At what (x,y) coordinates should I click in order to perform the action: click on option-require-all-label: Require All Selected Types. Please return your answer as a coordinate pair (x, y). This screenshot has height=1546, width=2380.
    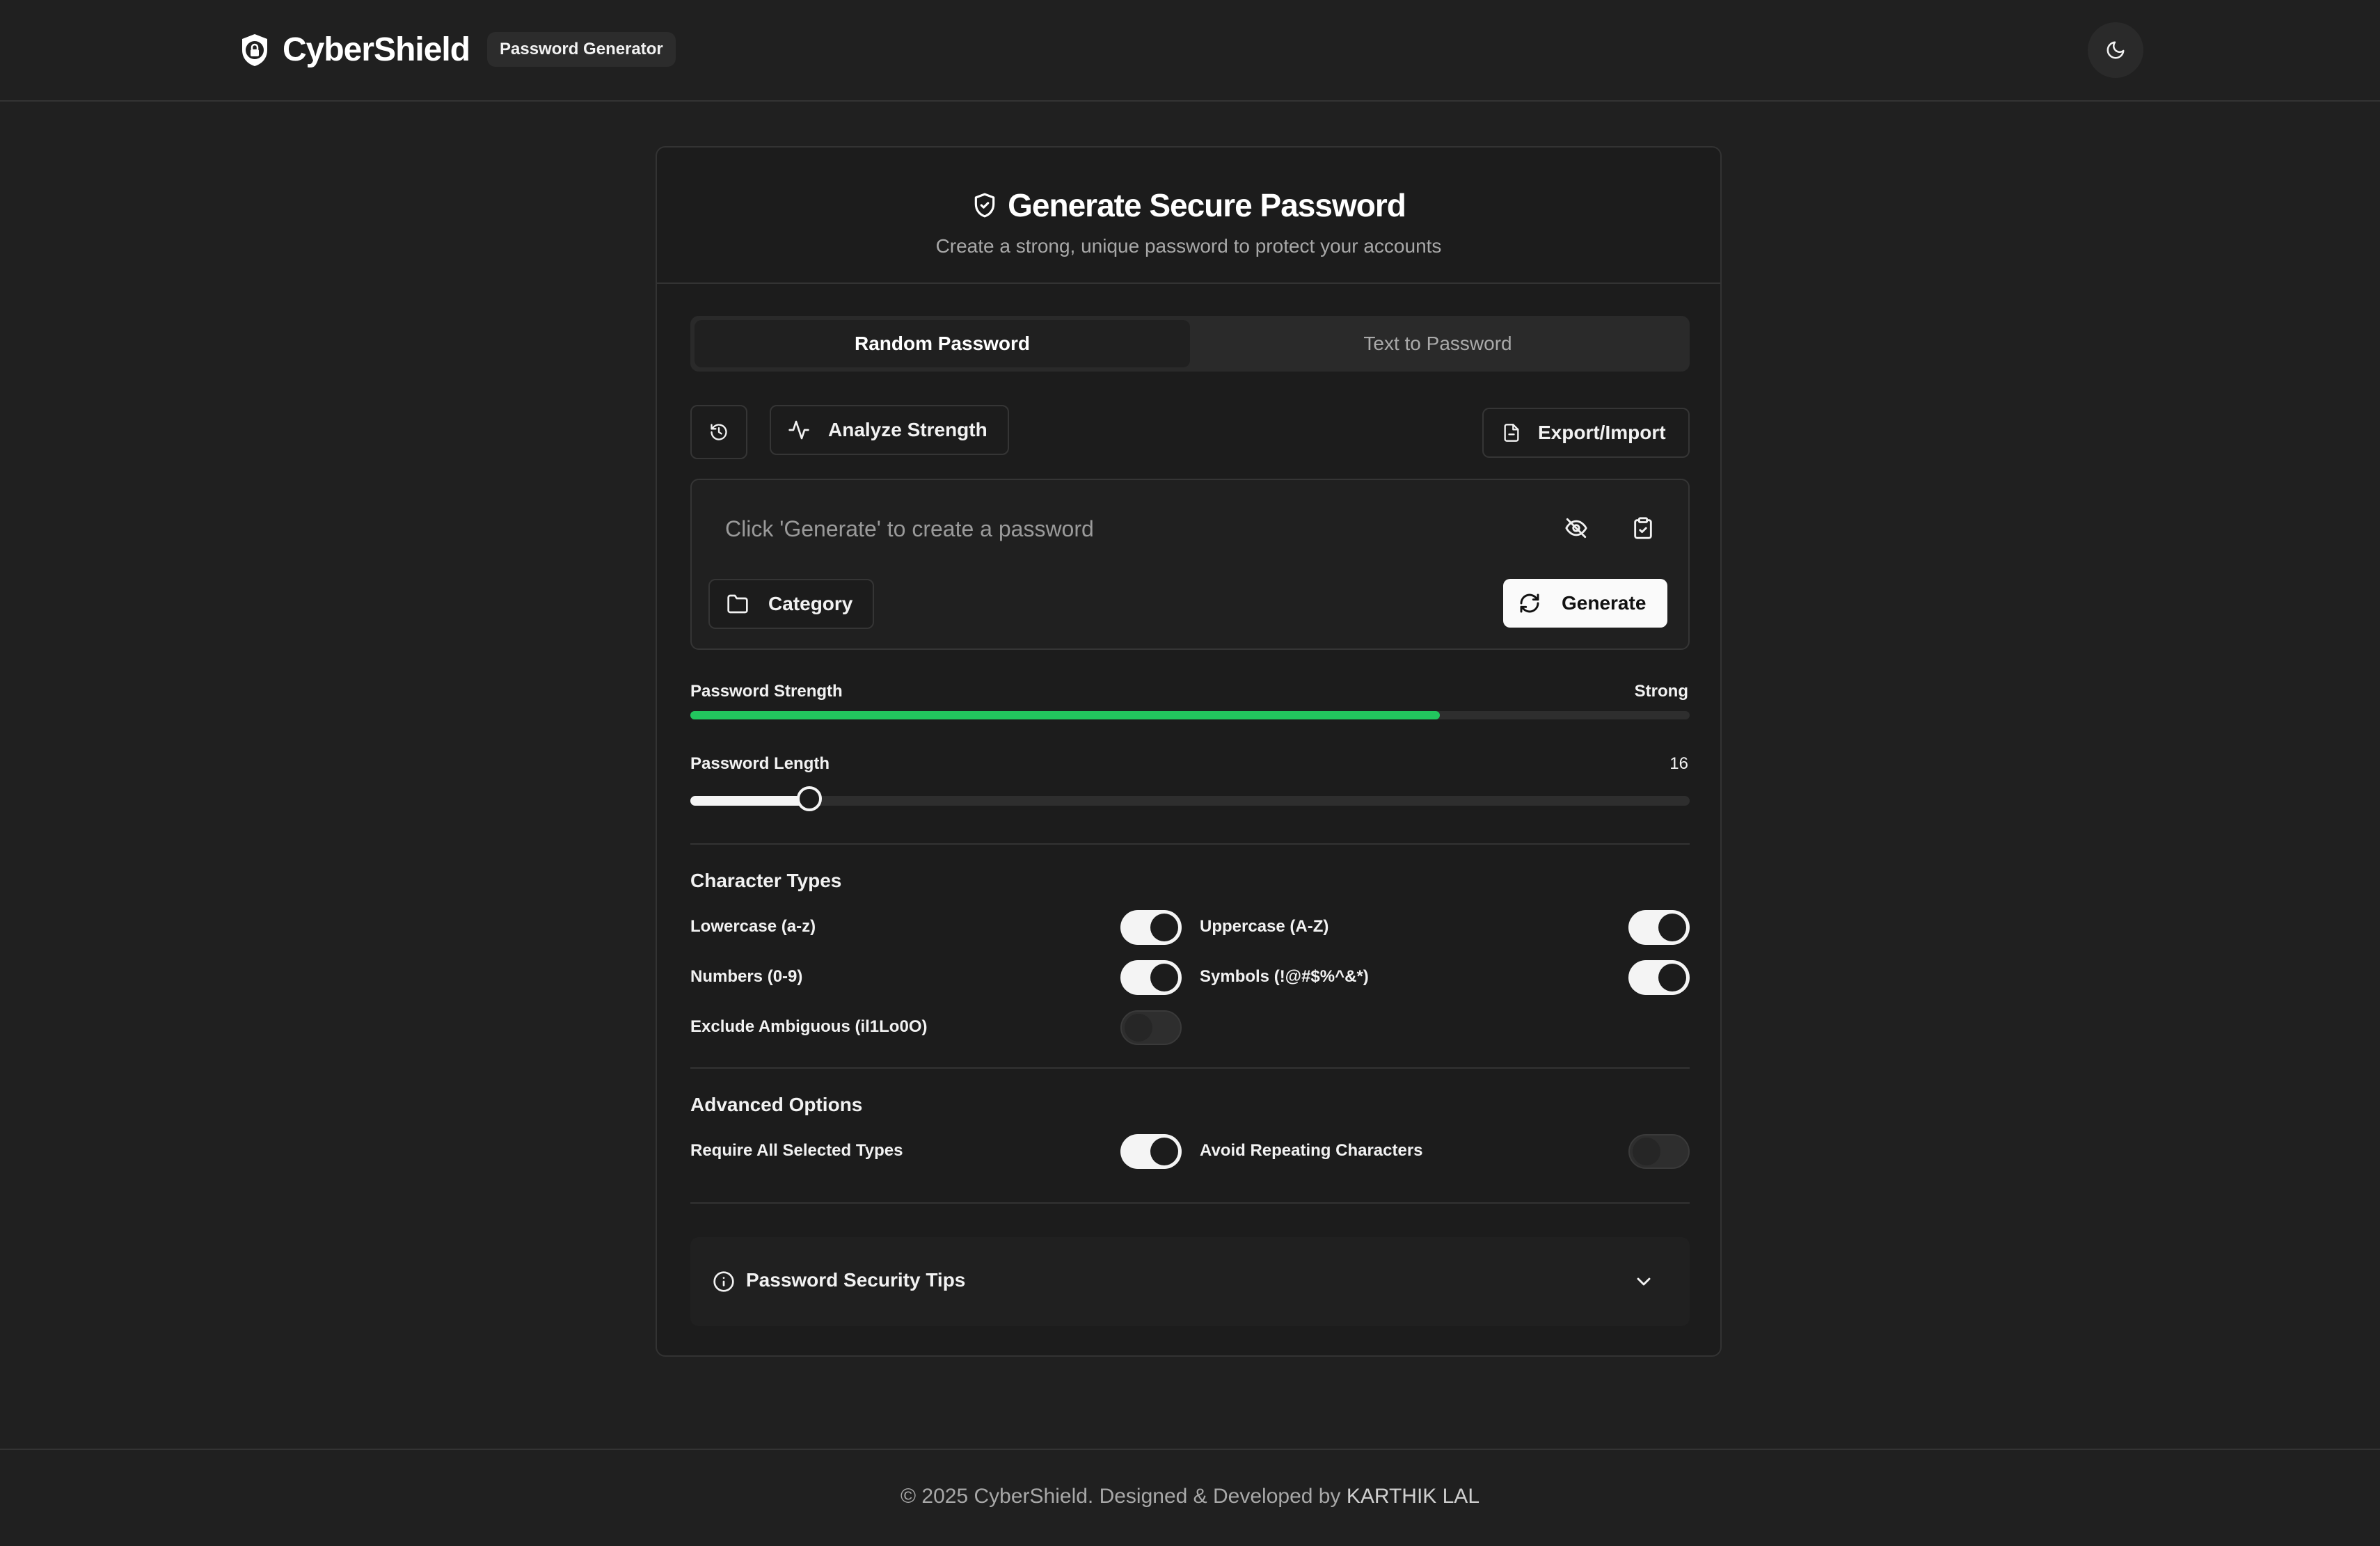
    Looking at the image, I should click on (796, 1151).